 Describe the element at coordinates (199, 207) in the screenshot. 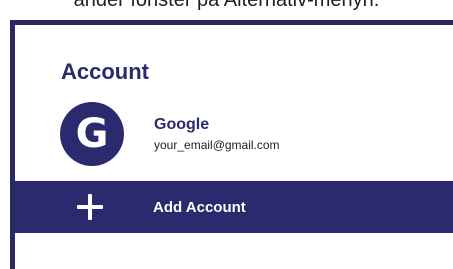

I see `add-account-label: Add Account` at that location.